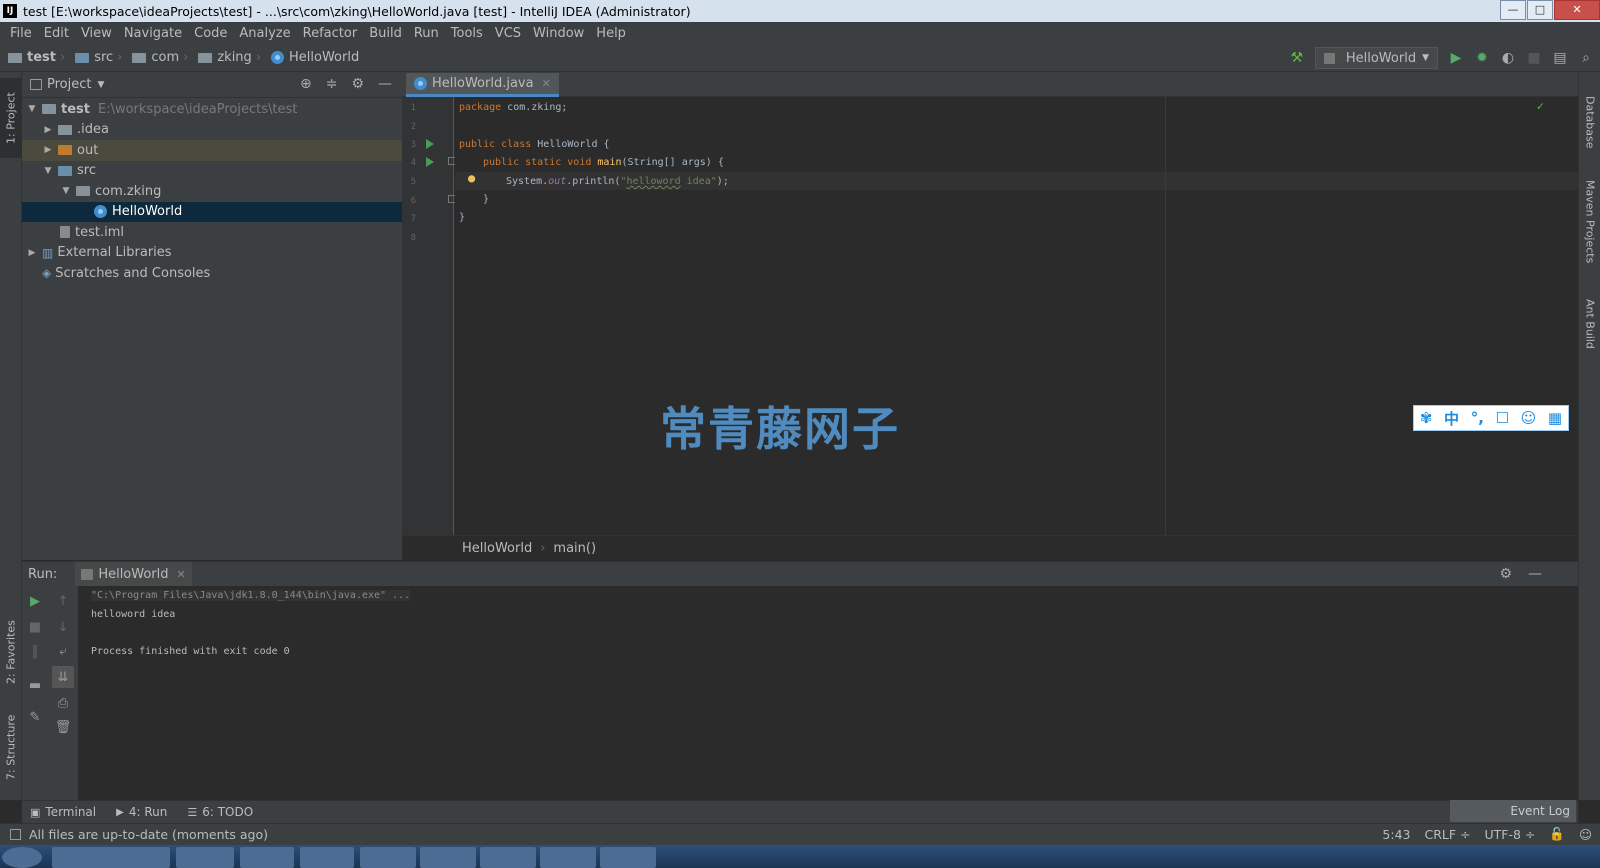 This screenshot has width=1600, height=868. I want to click on menu-window: Window, so click(558, 33).